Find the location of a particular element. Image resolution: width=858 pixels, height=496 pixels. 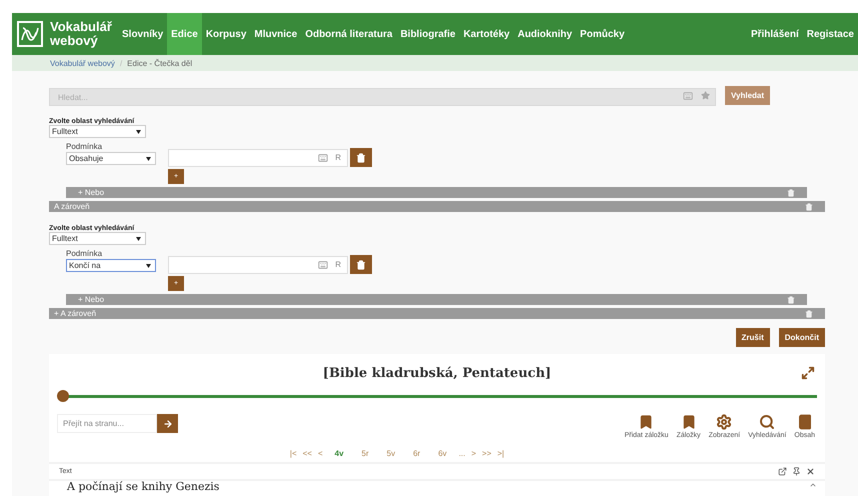

nav-link: Pomůcky is located at coordinates (602, 34).